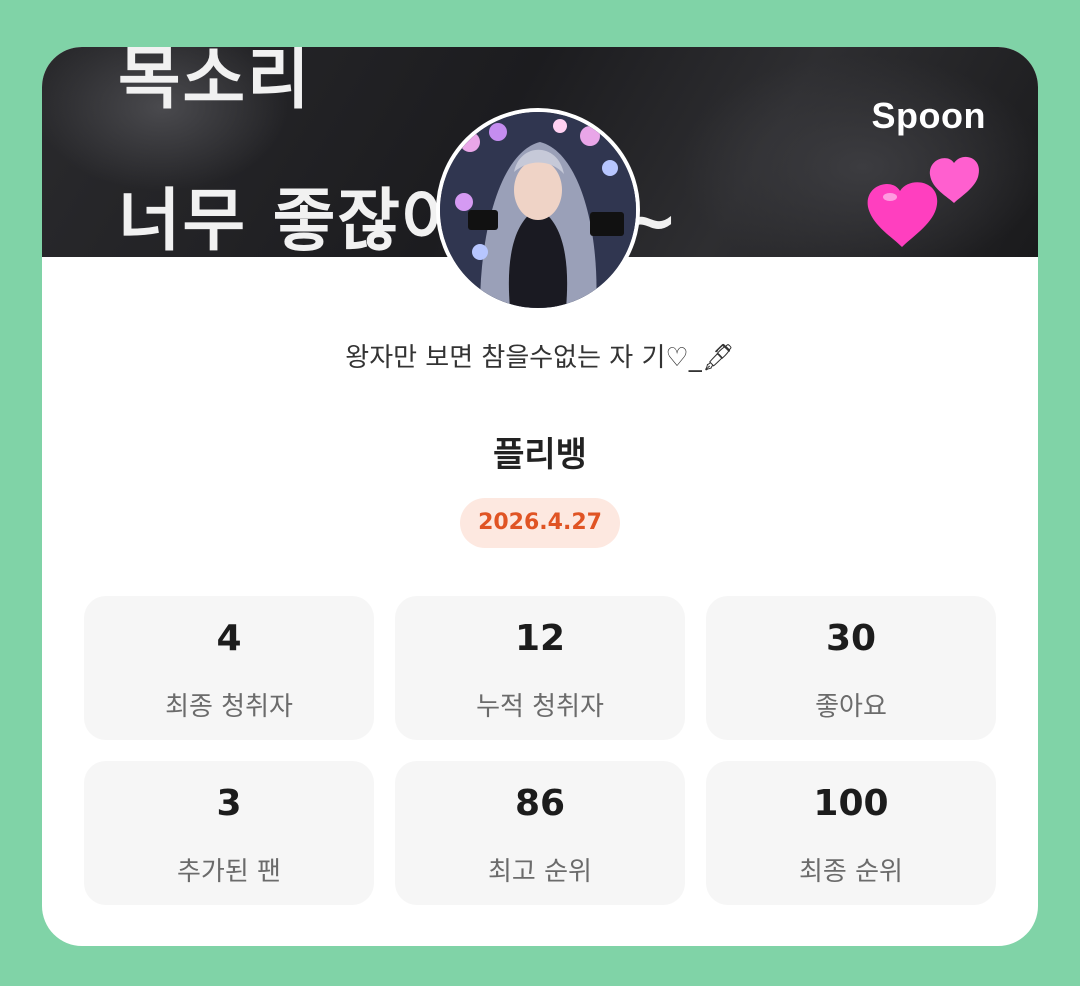 The image size is (1080, 986). What do you see at coordinates (215, 83) in the screenshot?
I see `banner-text-line1: 목소리` at bounding box center [215, 83].